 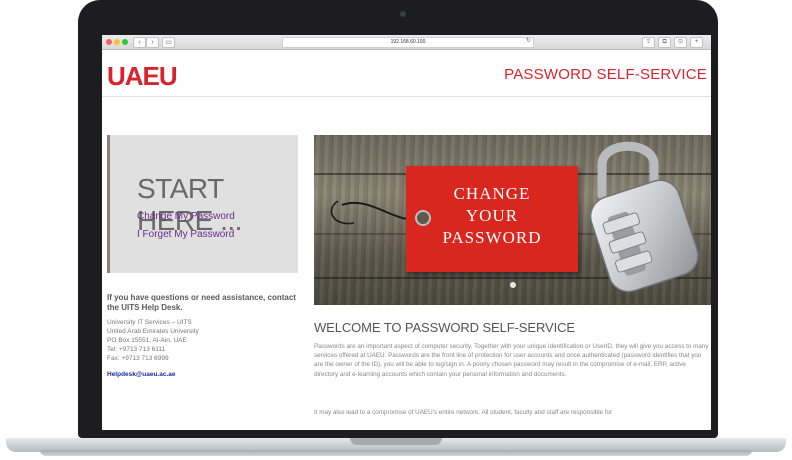 I want to click on zoom-window-button, so click(x=125, y=42).